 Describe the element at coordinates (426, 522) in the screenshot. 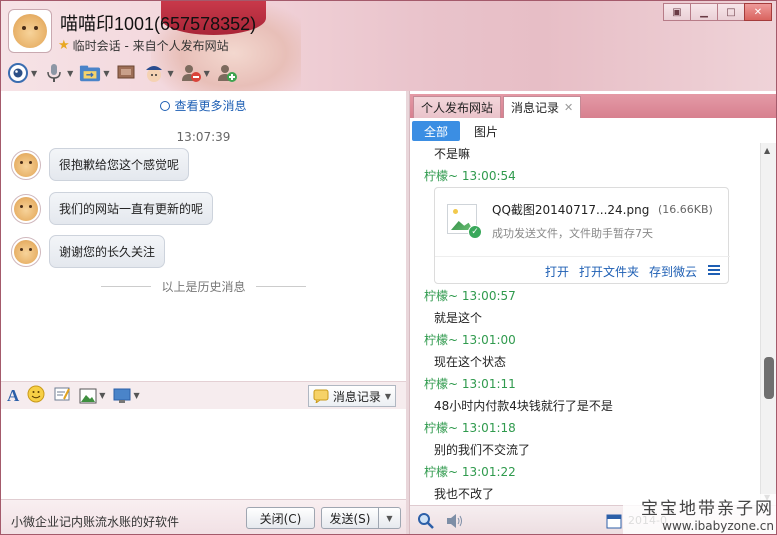

I see `search-icon` at that location.